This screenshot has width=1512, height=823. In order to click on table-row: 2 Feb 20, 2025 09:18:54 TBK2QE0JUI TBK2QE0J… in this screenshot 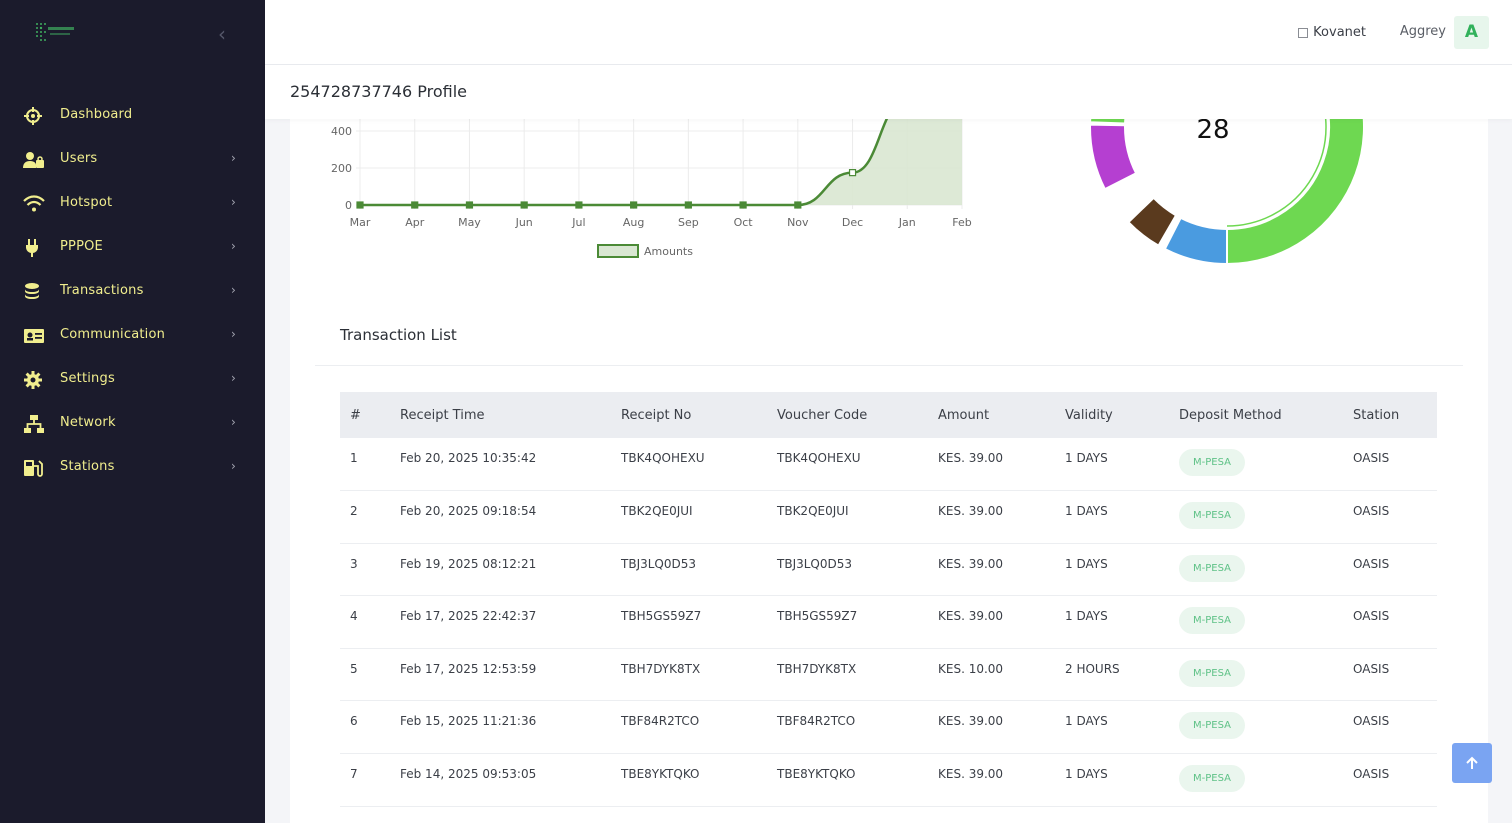, I will do `click(888, 517)`.